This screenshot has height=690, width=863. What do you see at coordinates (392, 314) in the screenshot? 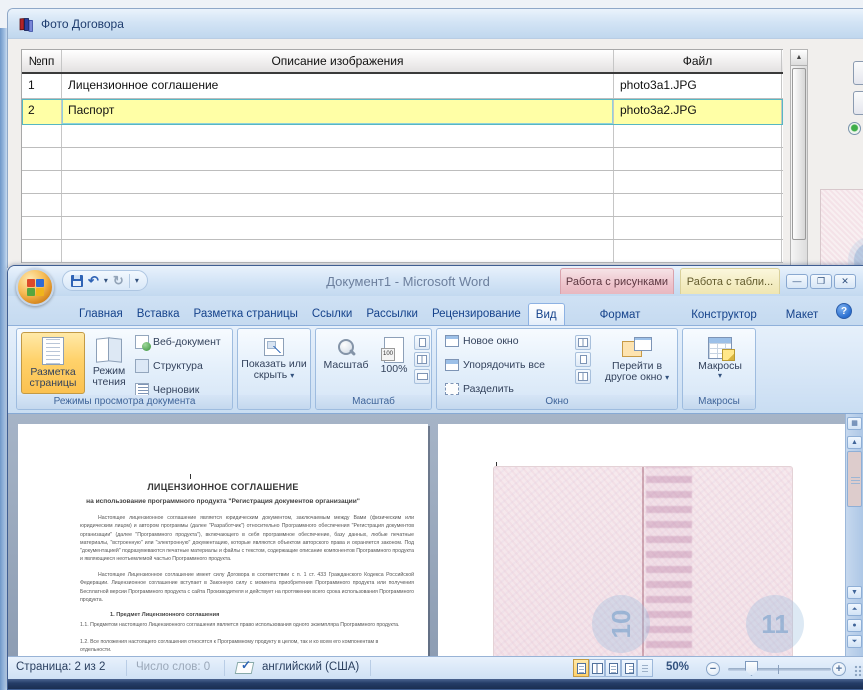
I see `tab-rassylki: Рассылки` at bounding box center [392, 314].